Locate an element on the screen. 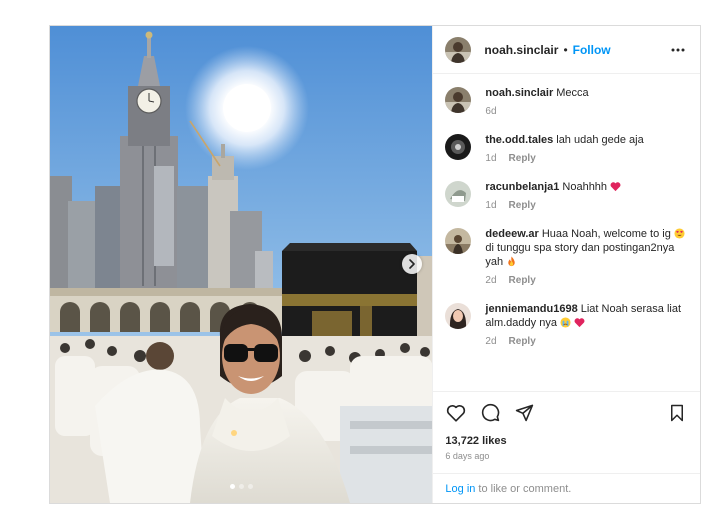 Image resolution: width=727 pixels, height=528 pixels. login-prompt-text: to like or comment. is located at coordinates (525, 488).